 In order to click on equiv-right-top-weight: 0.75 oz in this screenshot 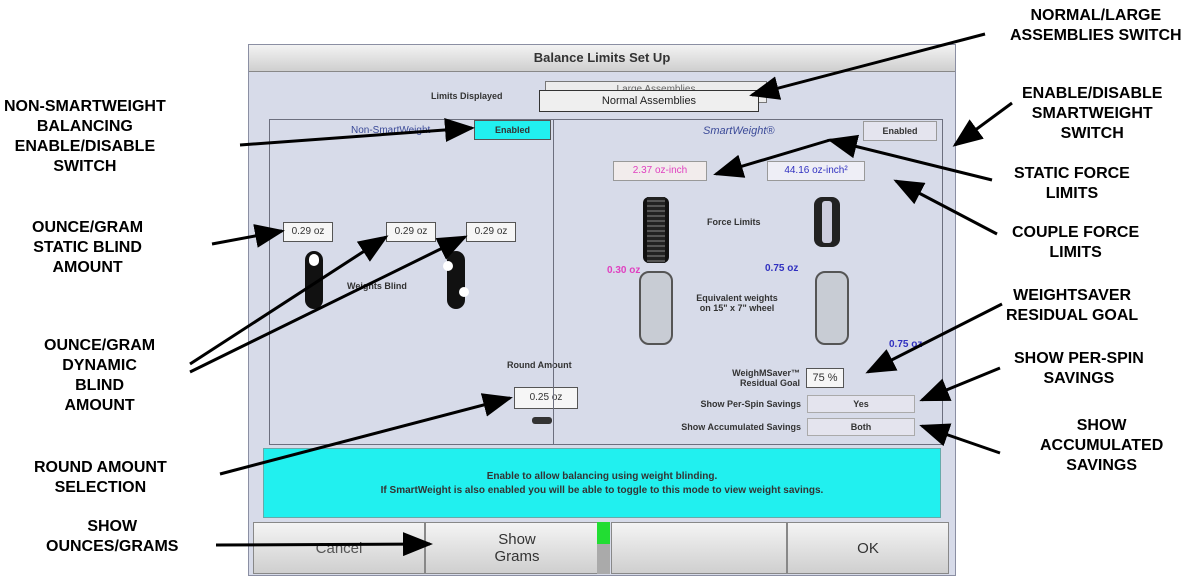, I will do `click(782, 268)`.